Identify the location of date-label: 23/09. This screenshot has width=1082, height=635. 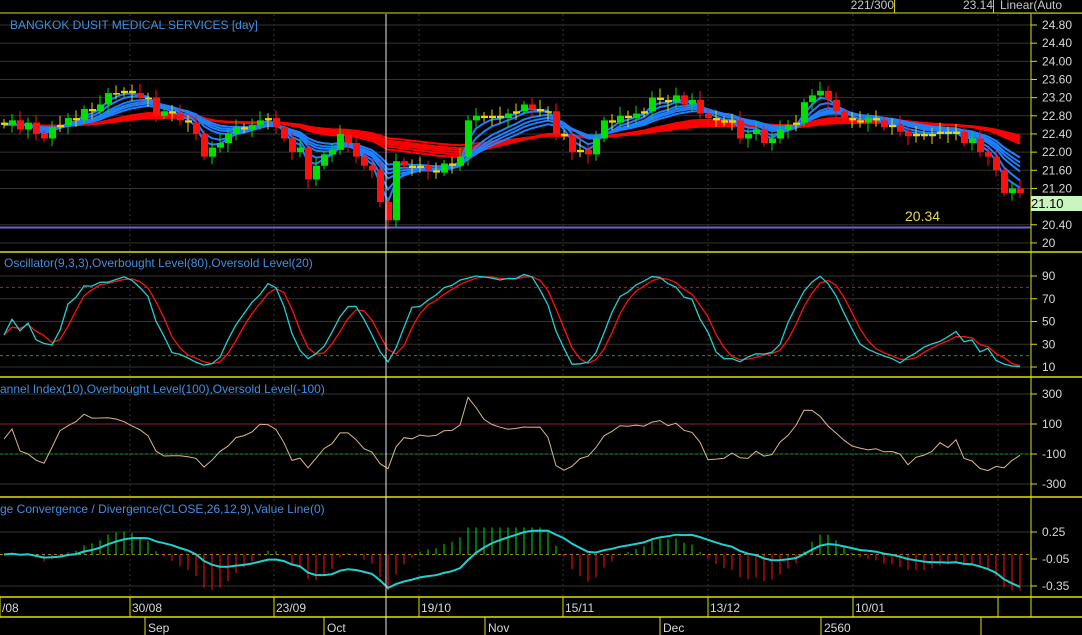
(291, 608).